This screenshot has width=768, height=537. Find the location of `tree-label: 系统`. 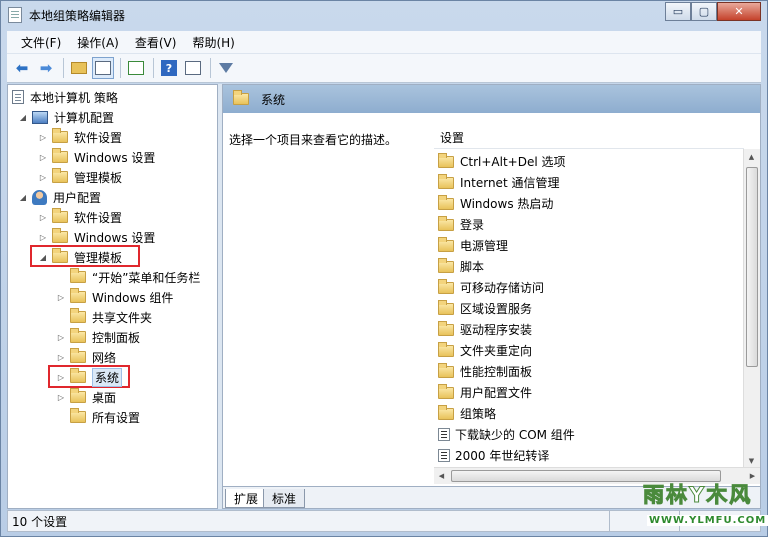

tree-label: 系统 is located at coordinates (107, 377).